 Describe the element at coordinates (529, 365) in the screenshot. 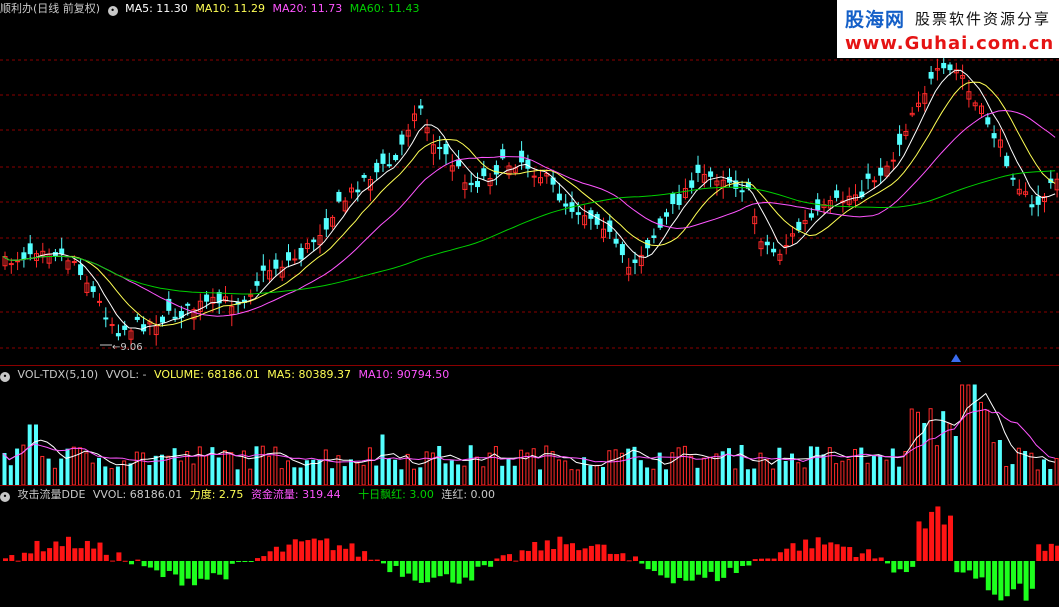

I see `panel-divider` at that location.